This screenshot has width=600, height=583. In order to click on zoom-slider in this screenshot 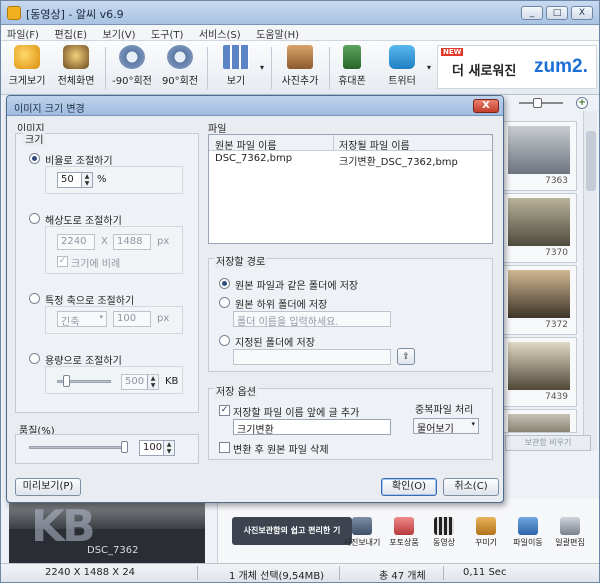, I will do `click(541, 103)`.